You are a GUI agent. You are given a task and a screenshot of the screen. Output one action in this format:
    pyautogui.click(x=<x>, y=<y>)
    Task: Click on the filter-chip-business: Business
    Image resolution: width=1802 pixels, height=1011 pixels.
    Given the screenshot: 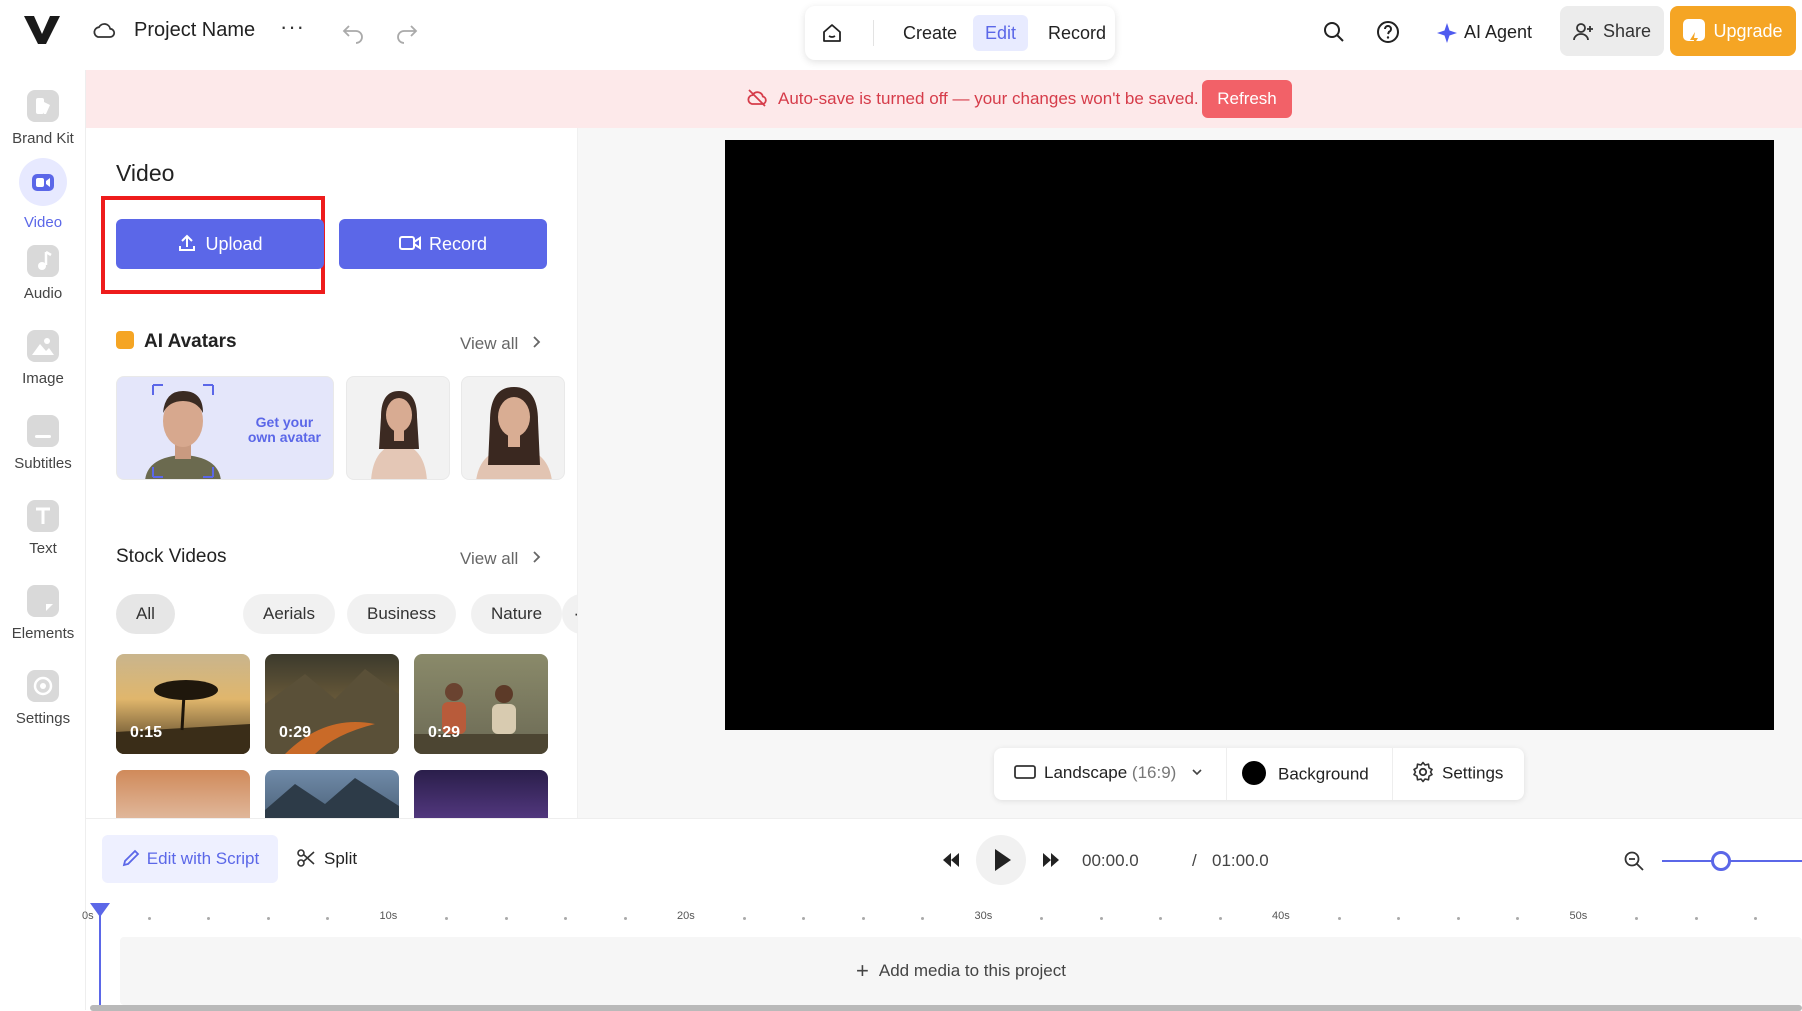 What is the action you would take?
    pyautogui.click(x=401, y=614)
    